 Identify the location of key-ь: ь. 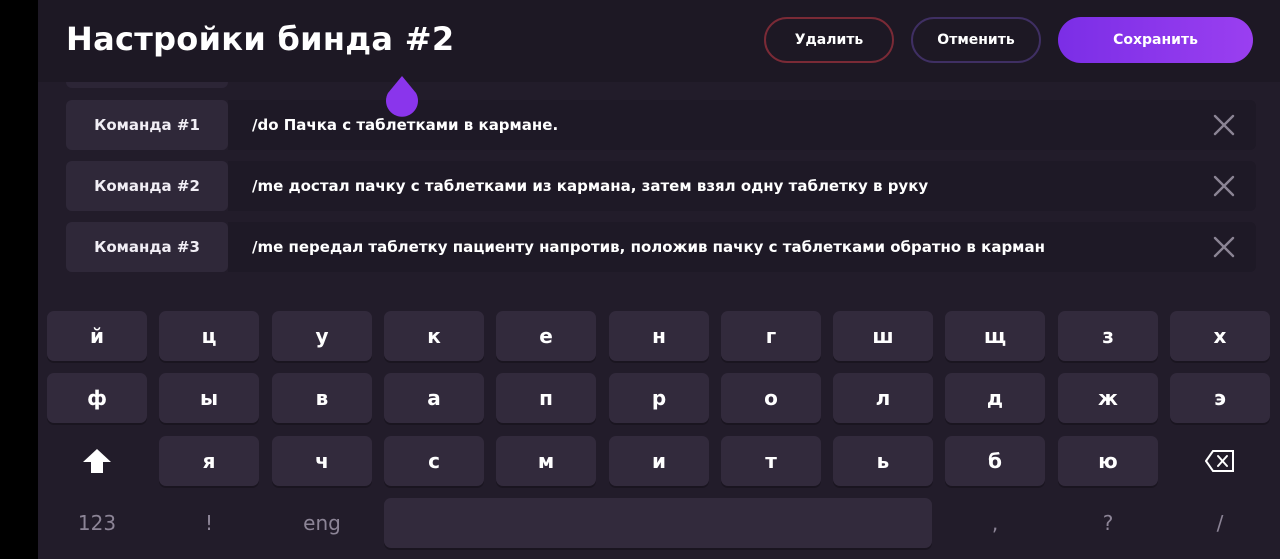
(883, 461).